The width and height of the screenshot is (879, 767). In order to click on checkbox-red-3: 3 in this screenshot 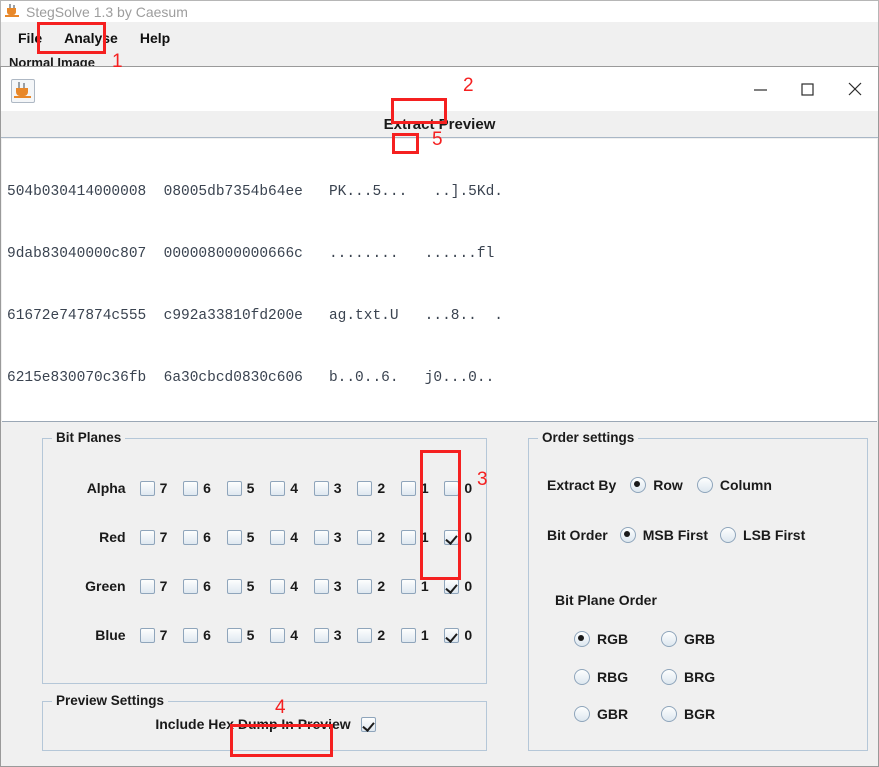, I will do `click(335, 537)`.